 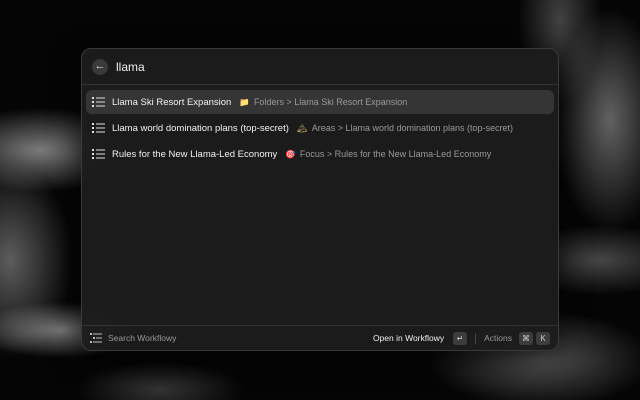 I want to click on enter-key-icon: ↵, so click(x=460, y=338).